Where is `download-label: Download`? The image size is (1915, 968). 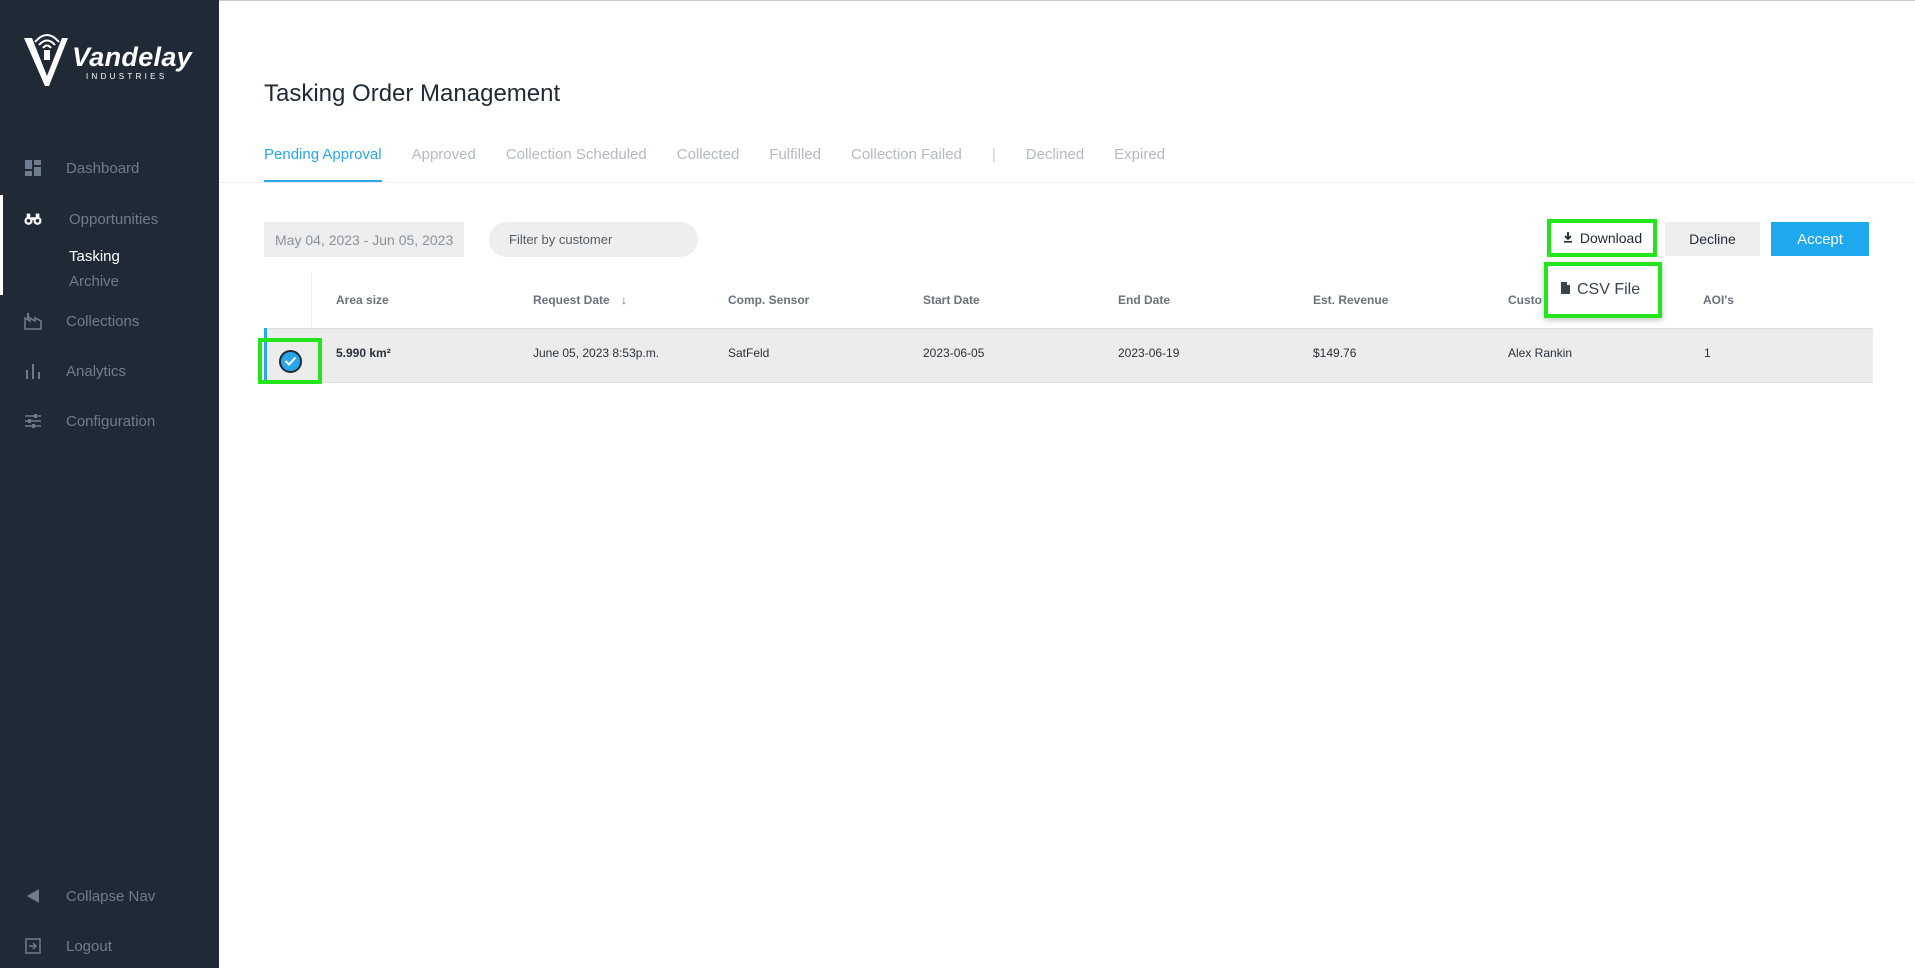 download-label: Download is located at coordinates (1611, 238).